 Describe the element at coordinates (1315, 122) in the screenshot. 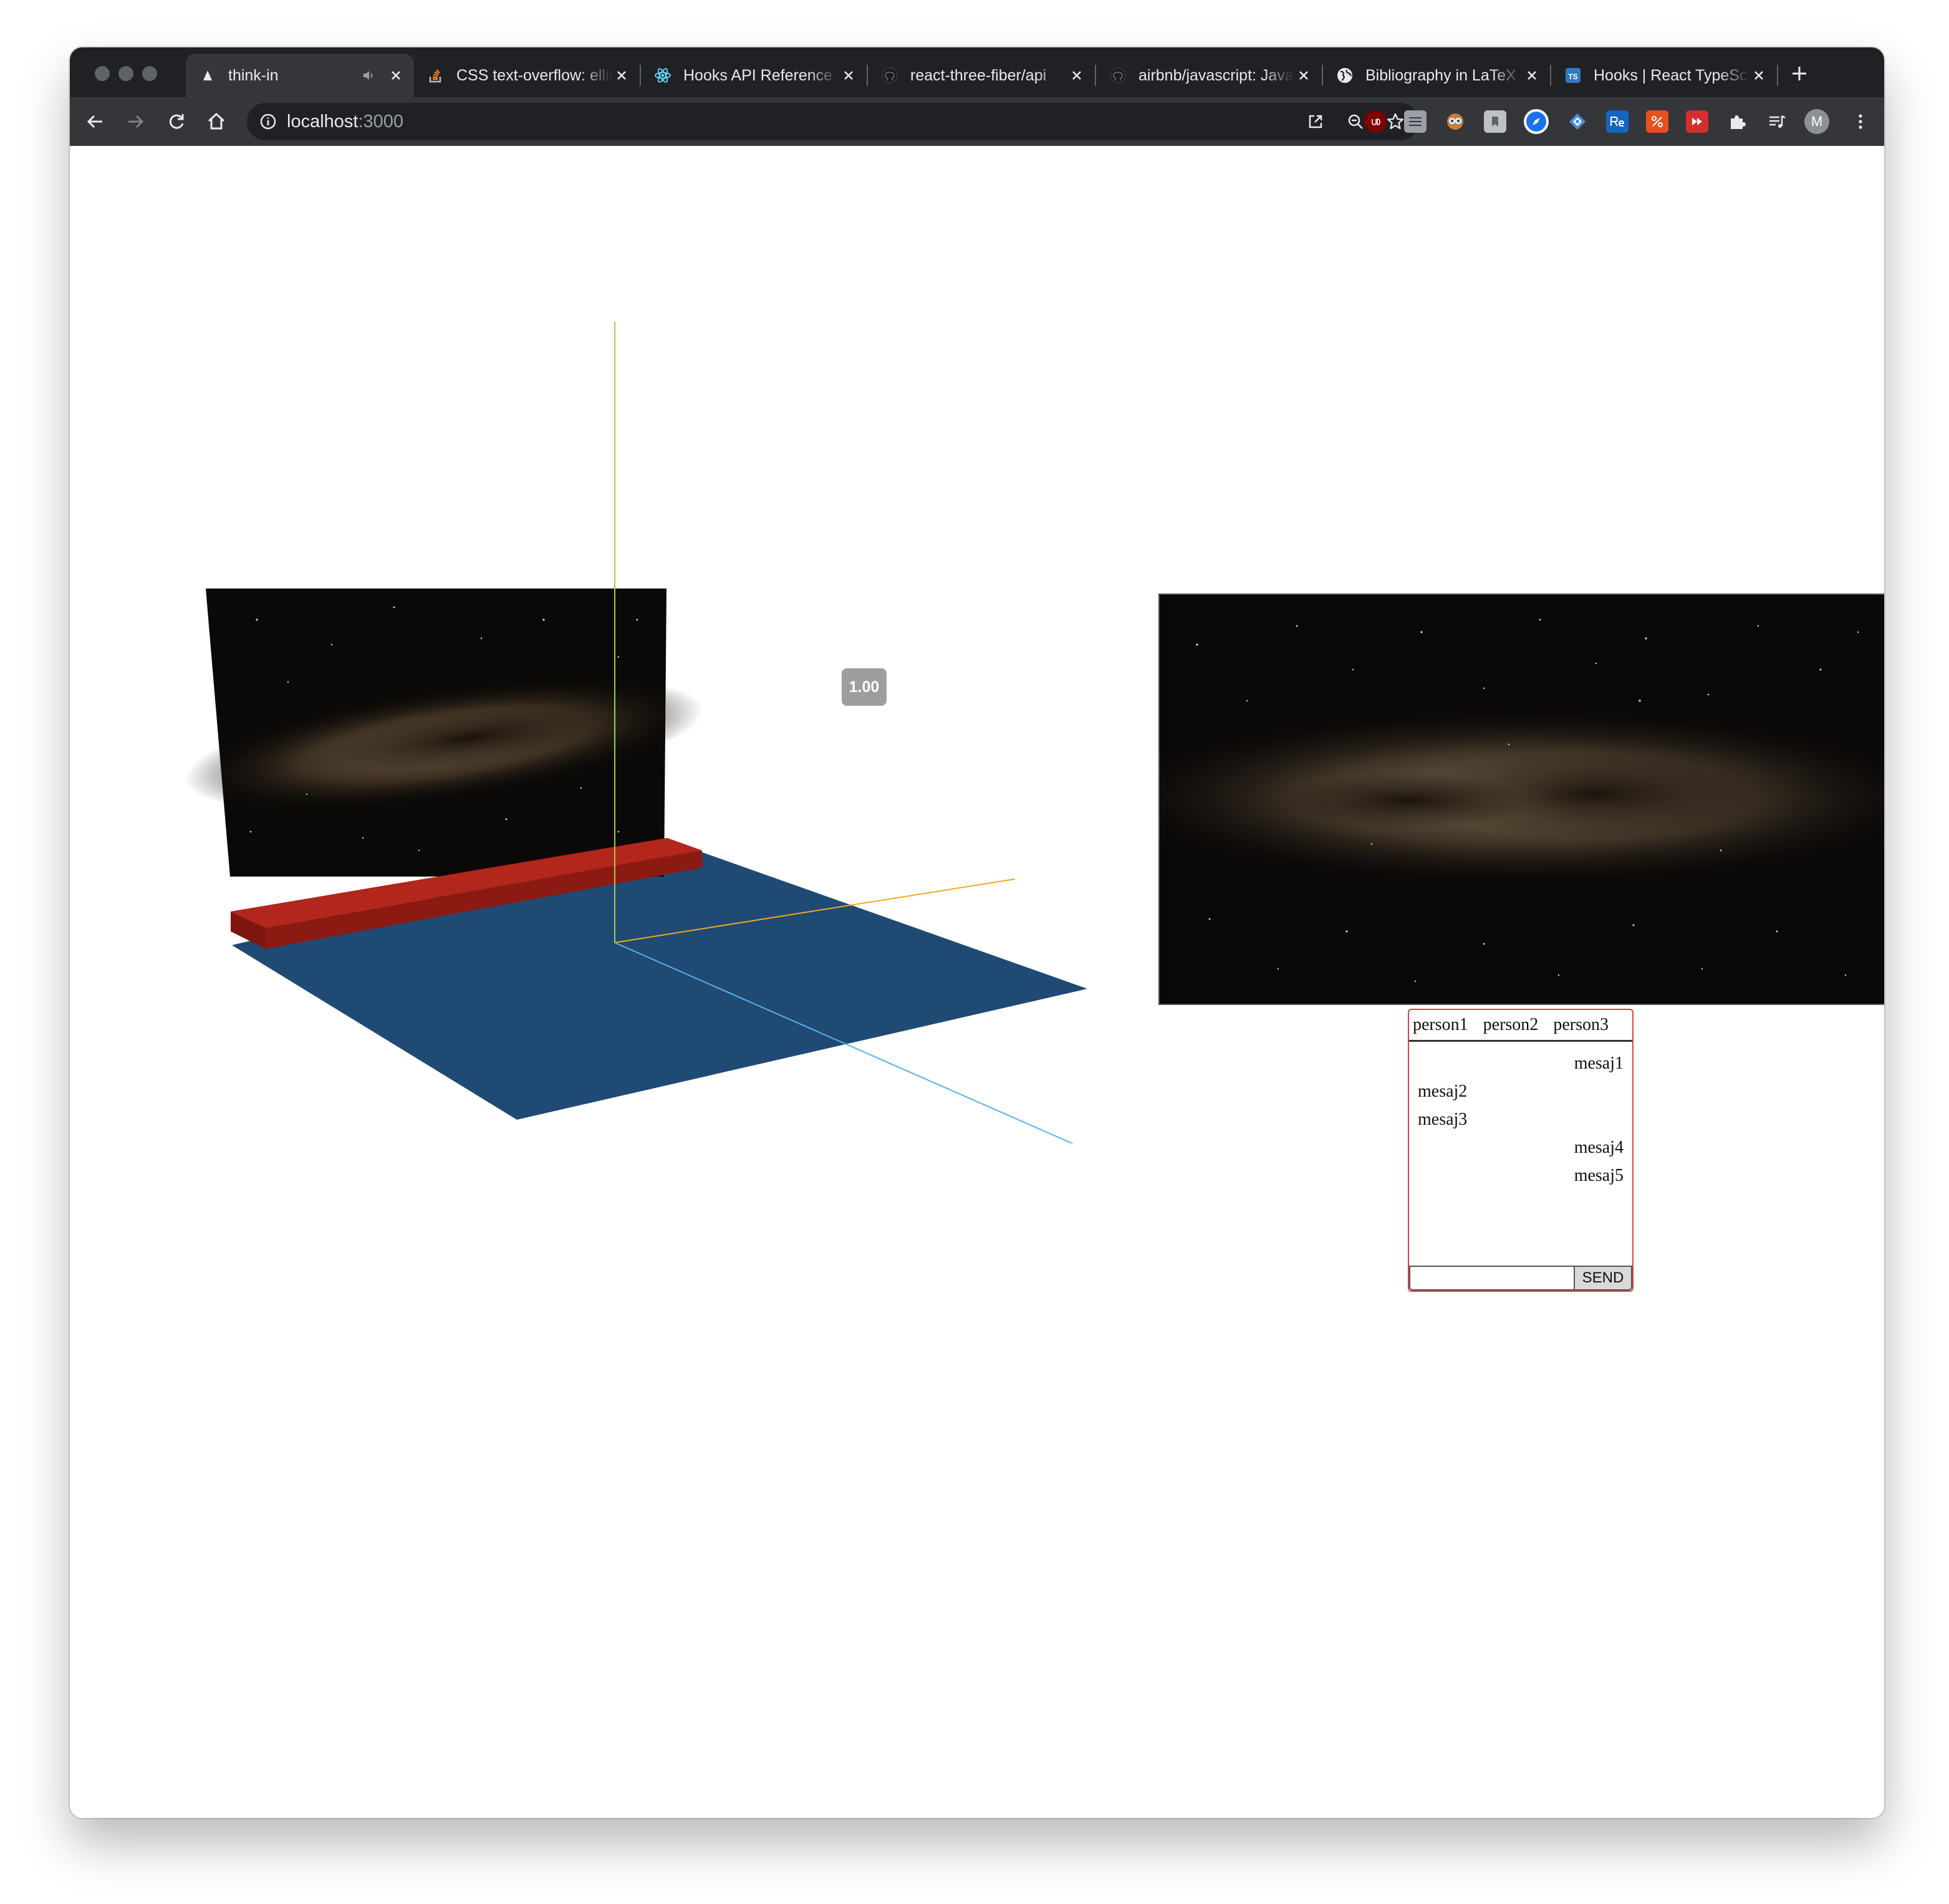

I see `open-in-window-icon` at that location.